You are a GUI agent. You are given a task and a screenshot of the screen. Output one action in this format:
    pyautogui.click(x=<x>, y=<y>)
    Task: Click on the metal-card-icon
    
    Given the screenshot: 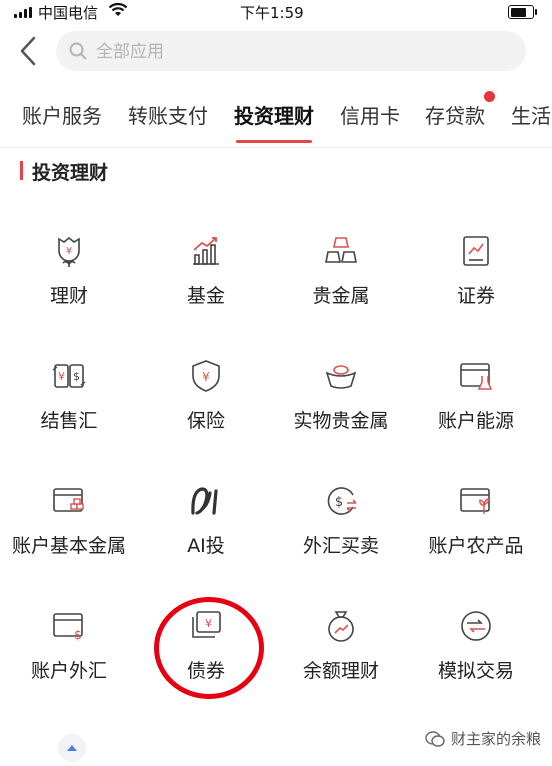 What is the action you would take?
    pyautogui.click(x=69, y=501)
    